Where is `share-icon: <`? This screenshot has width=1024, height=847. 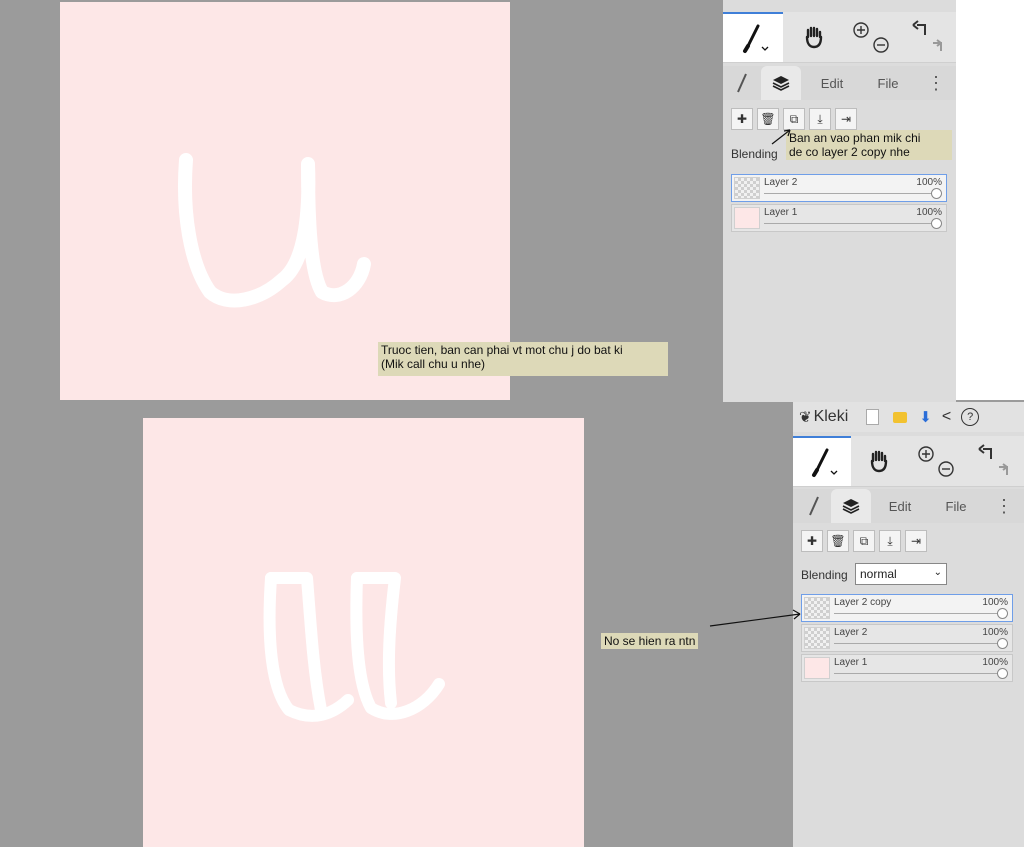 share-icon: < is located at coordinates (946, 417).